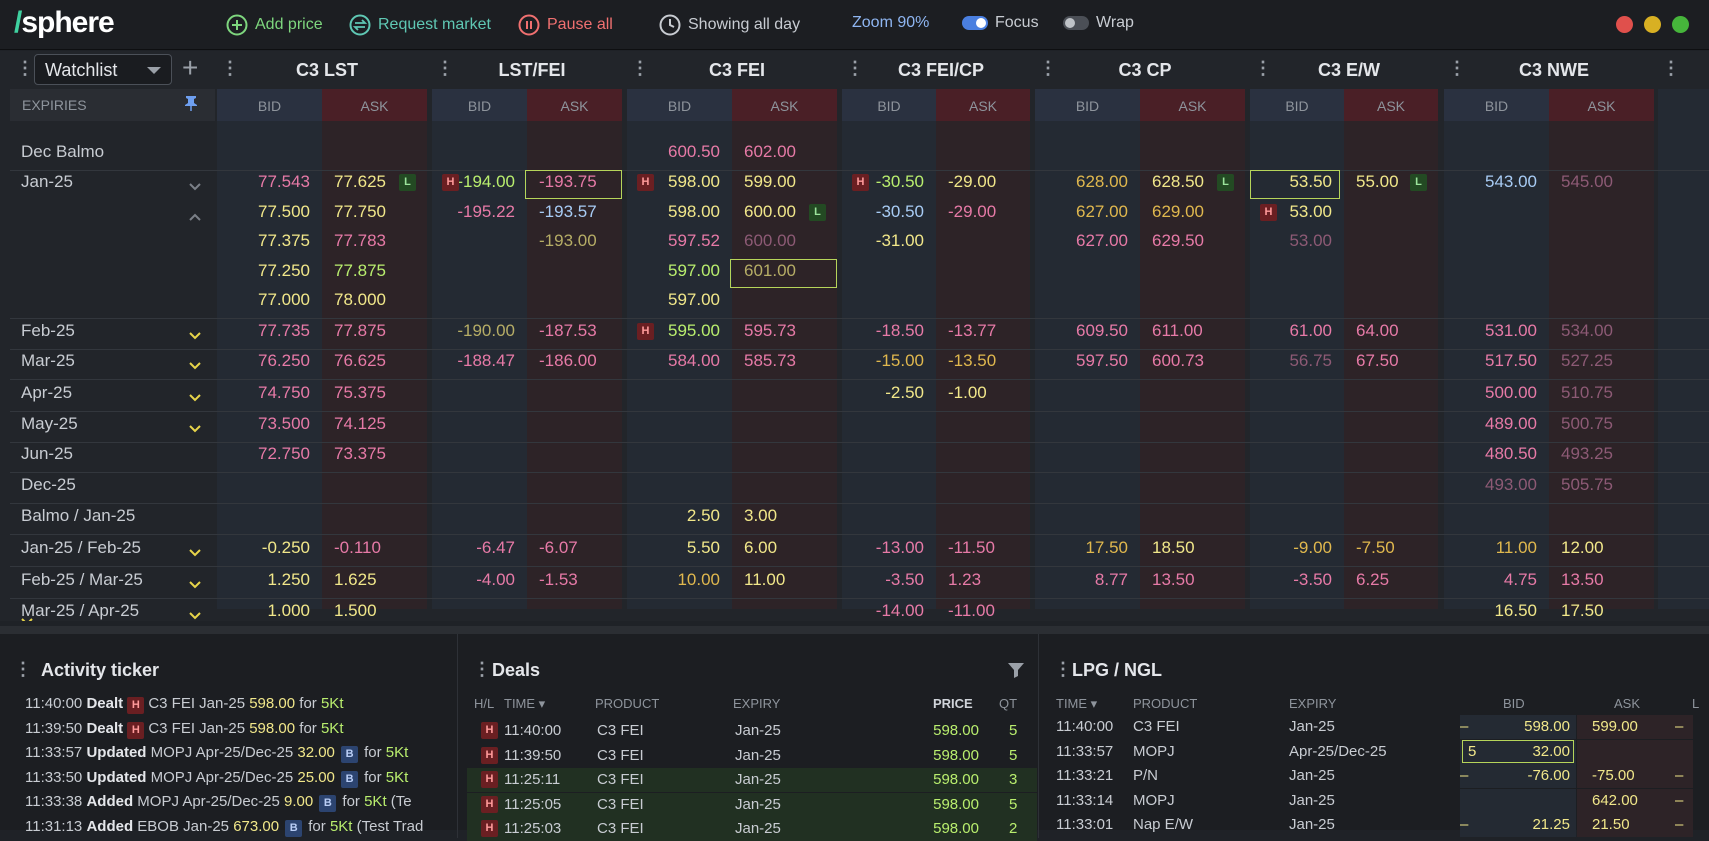 The height and width of the screenshot is (841, 1709). Describe the element at coordinates (1177, 331) in the screenshot. I see `ask-price: 611.00` at that location.